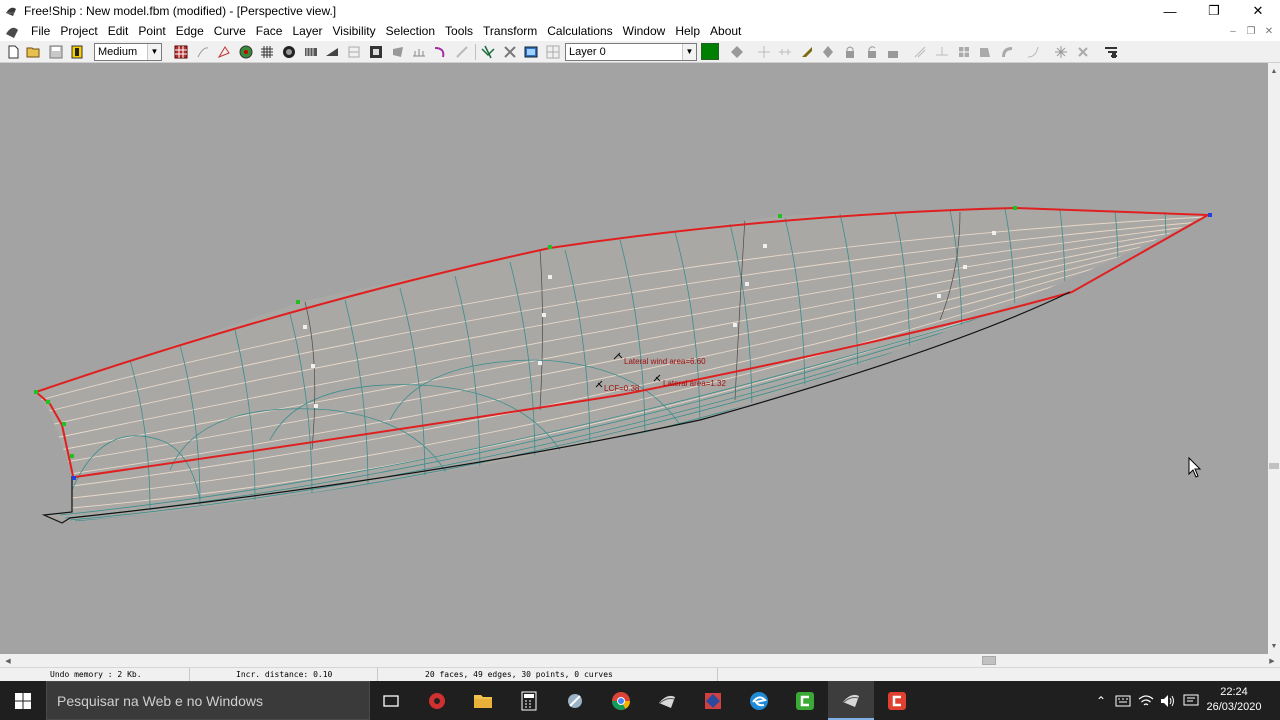 The width and height of the screenshot is (1280, 720). Describe the element at coordinates (785, 52) in the screenshot. I see `insert-edge-icon` at that location.